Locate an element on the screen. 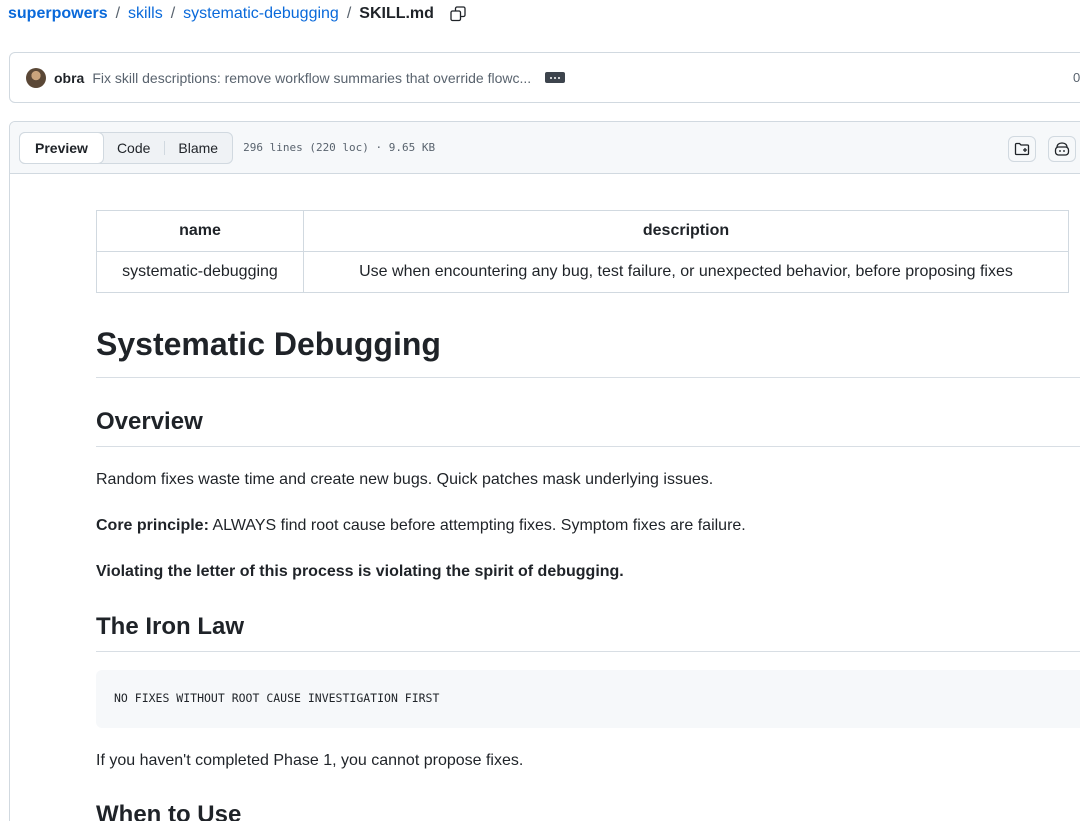 This screenshot has width=1080, height=821. copilot-button is located at coordinates (1062, 149).